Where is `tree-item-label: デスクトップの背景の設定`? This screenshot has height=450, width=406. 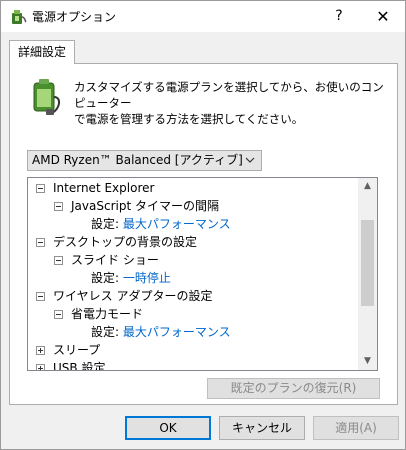 tree-item-label: デスクトップの背景の設定 is located at coordinates (125, 242).